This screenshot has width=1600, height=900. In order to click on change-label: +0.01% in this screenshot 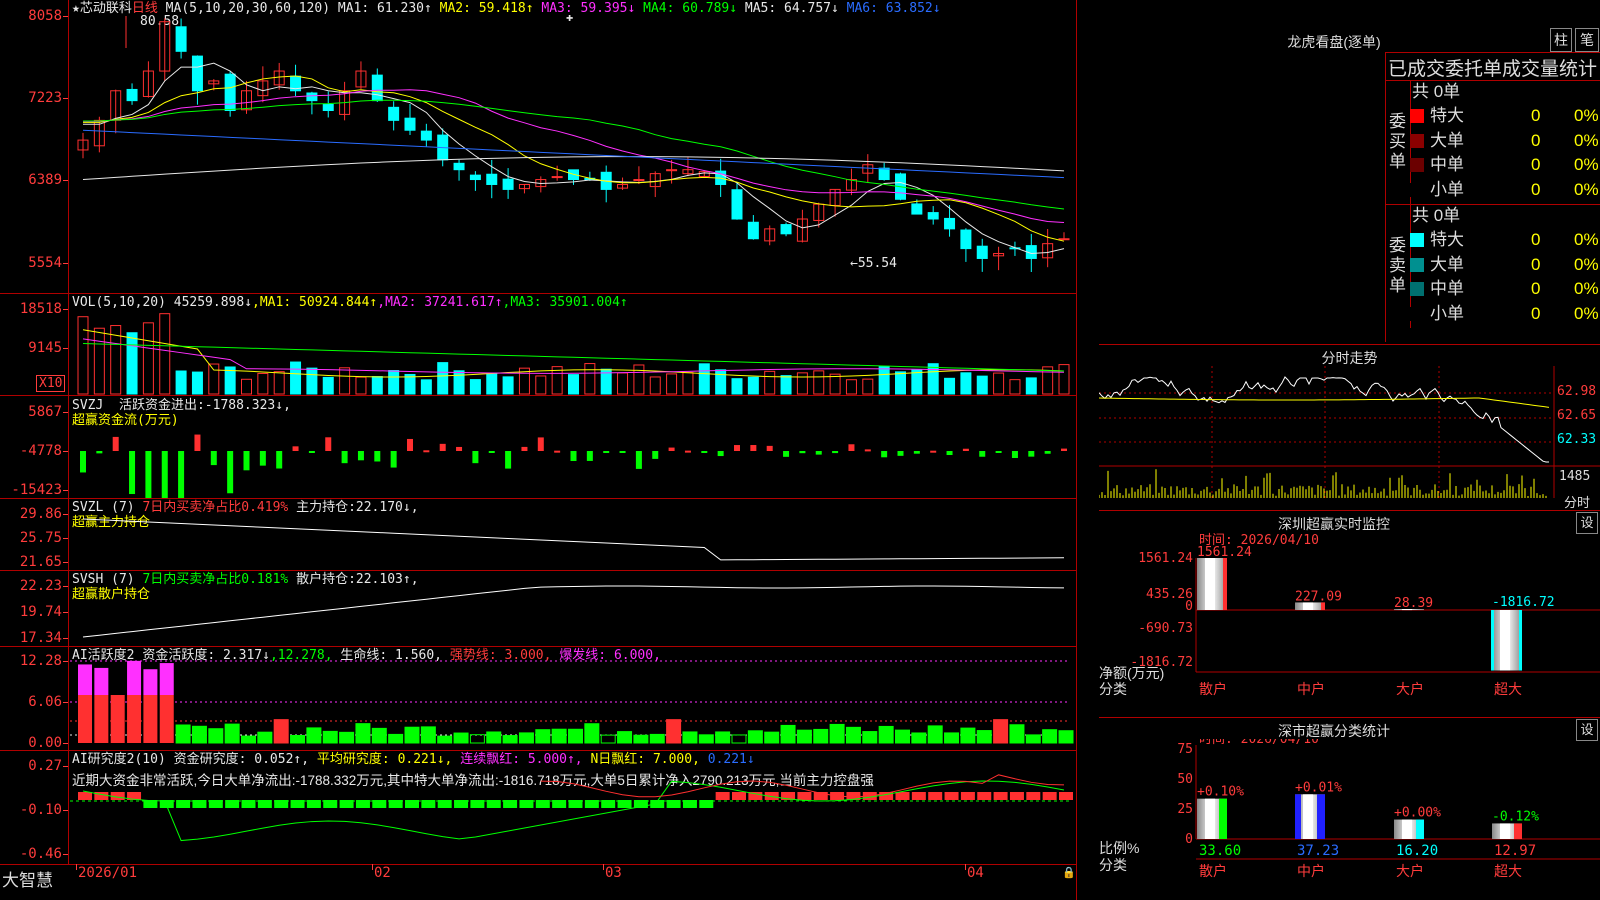, I will do `click(1318, 787)`.